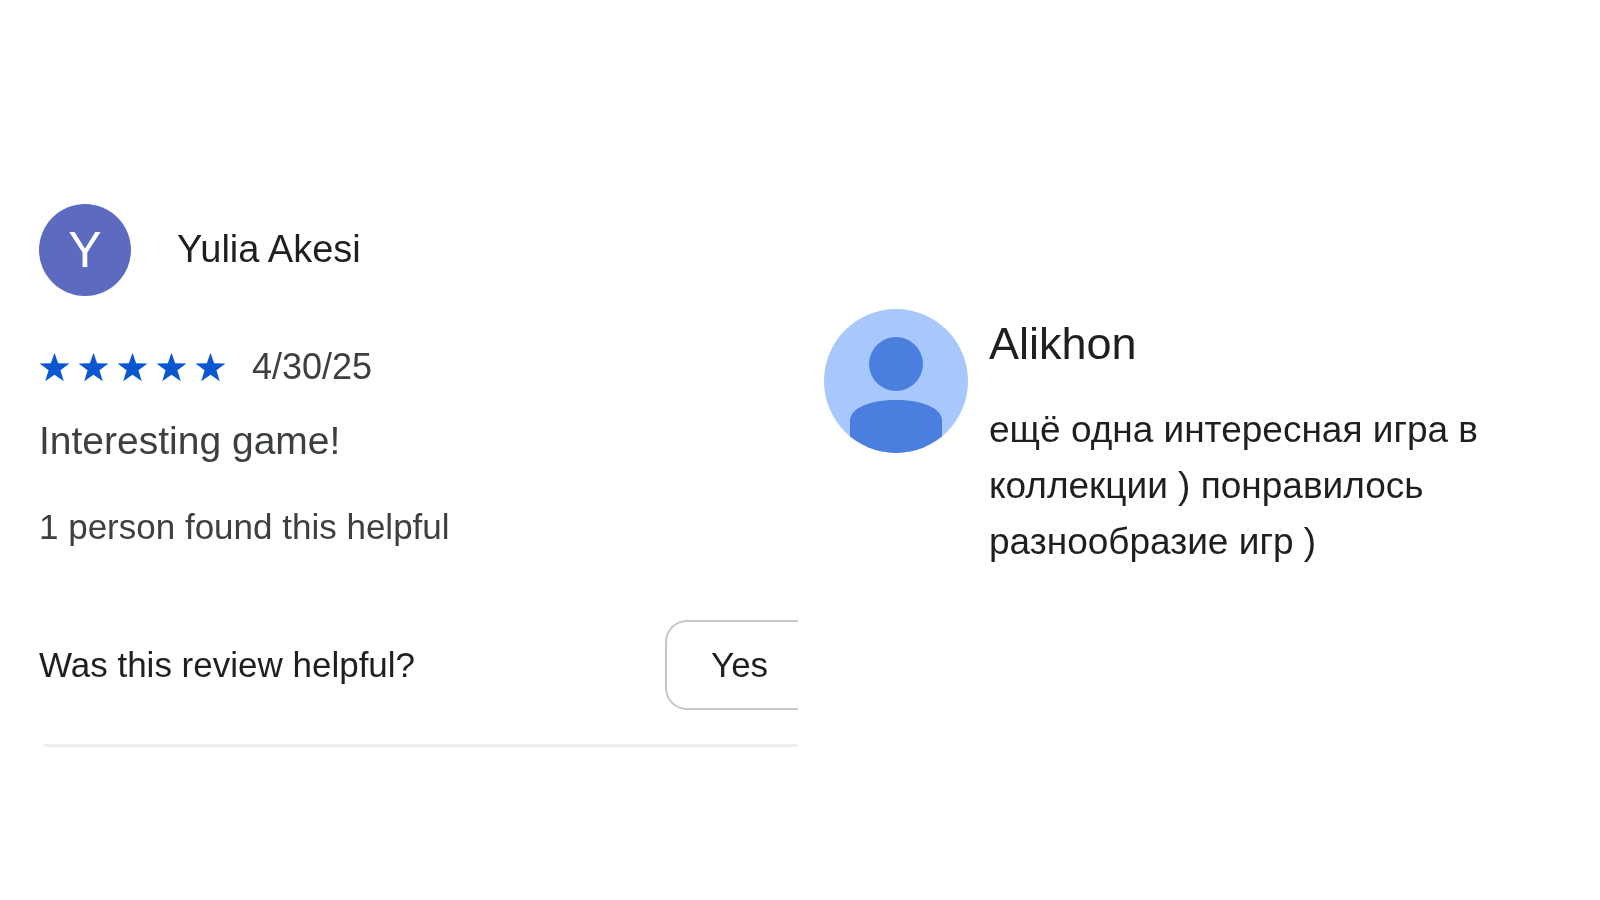 The height and width of the screenshot is (900, 1600). Describe the element at coordinates (85, 250) in the screenshot. I see `avatar: Y` at that location.